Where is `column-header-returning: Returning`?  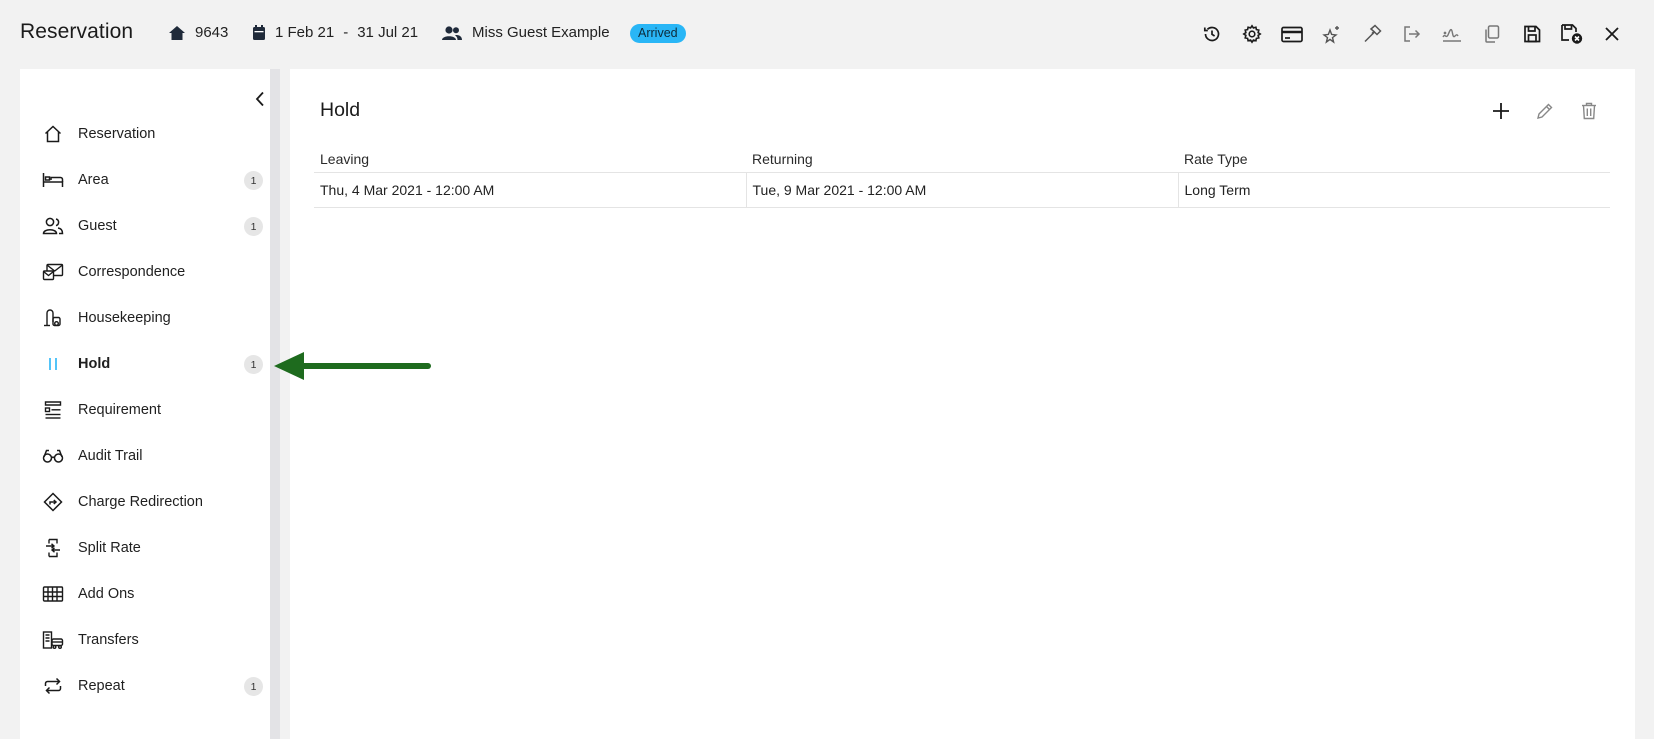
column-header-returning: Returning is located at coordinates (962, 159).